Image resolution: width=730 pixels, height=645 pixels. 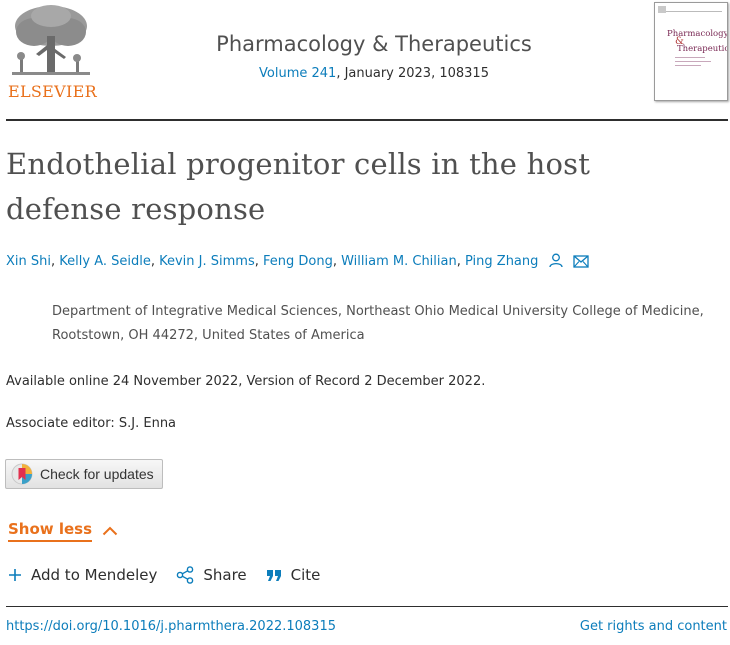 I want to click on rights-link: Get rights and content, so click(x=653, y=626).